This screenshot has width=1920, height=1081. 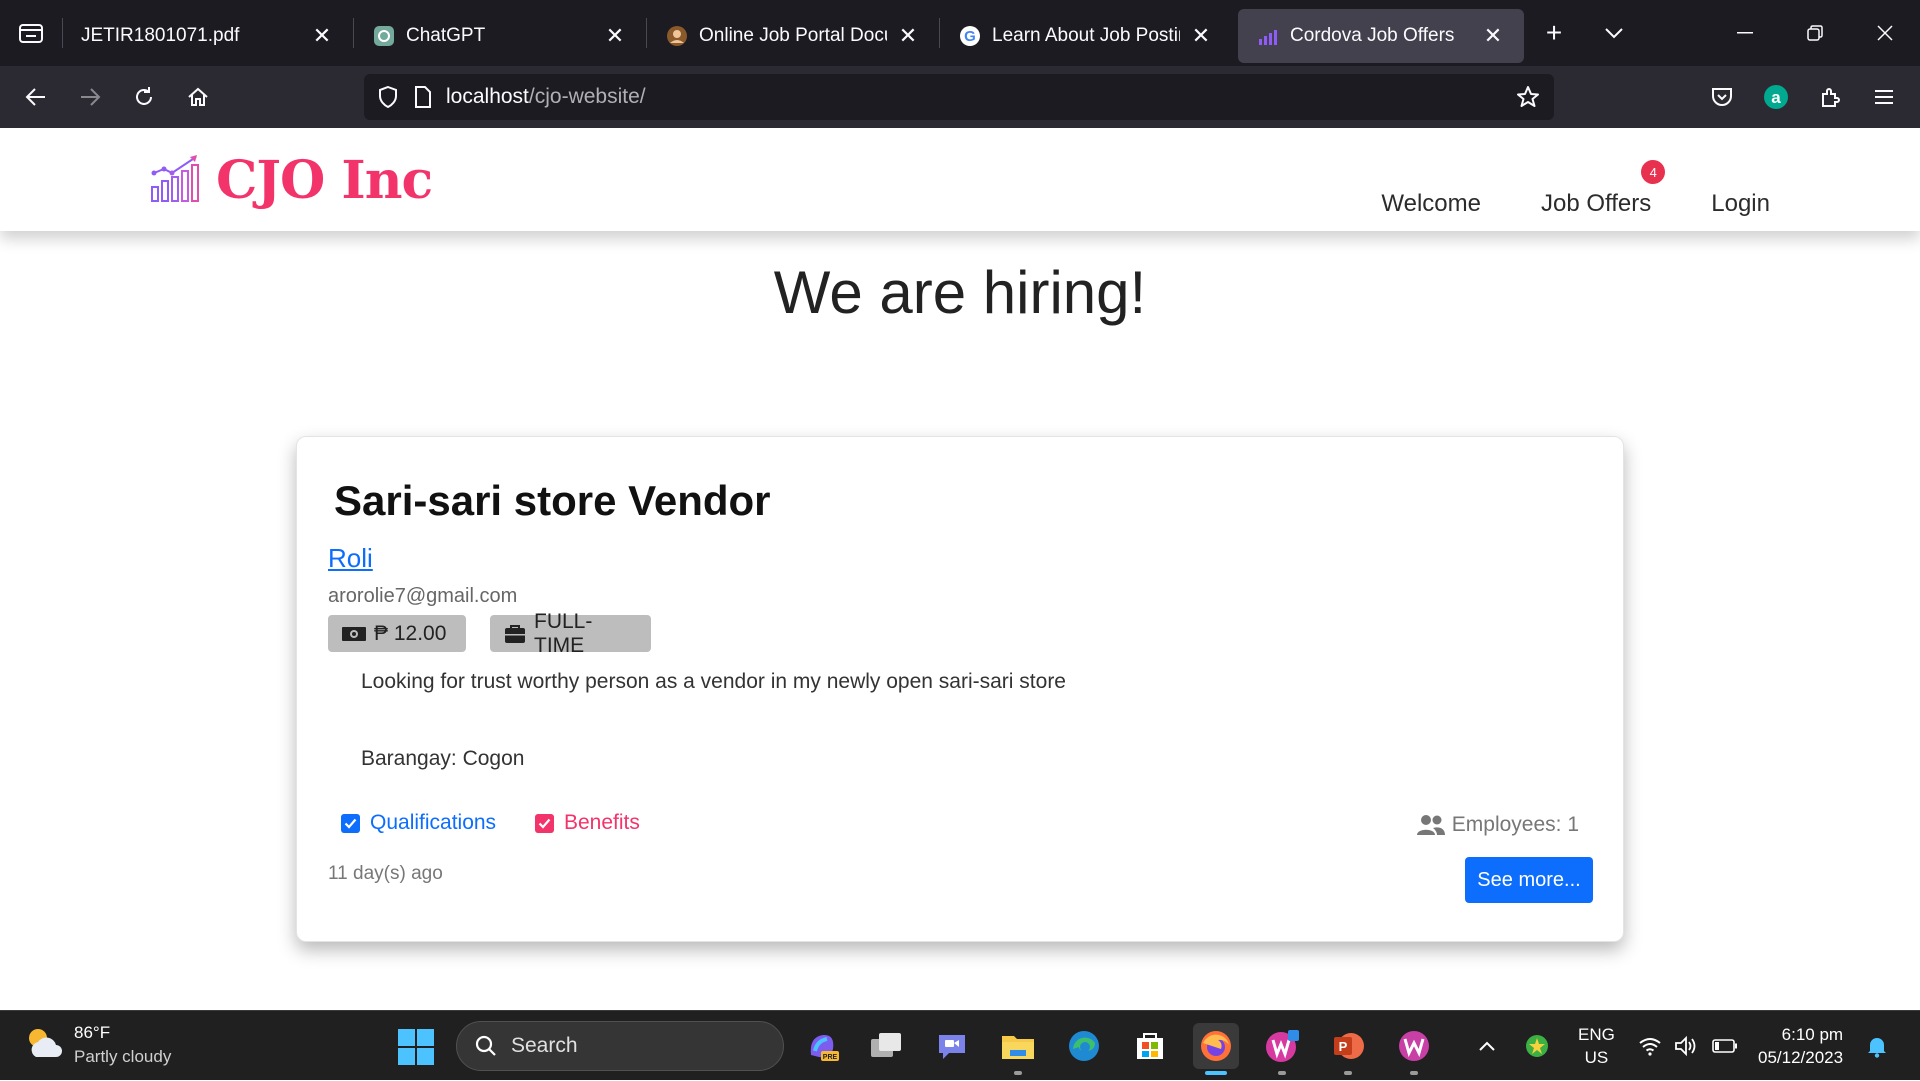 I want to click on show-hidden-icons, so click(x=1487, y=1046).